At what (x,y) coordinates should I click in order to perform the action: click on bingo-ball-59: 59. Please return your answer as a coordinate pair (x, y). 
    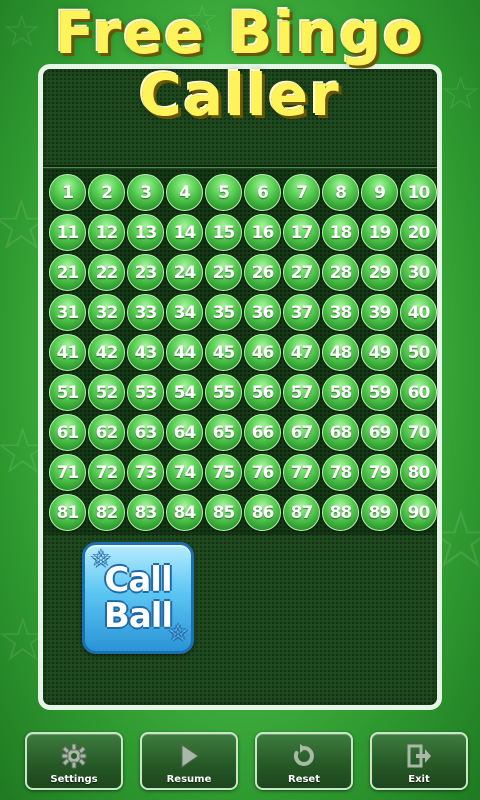
    Looking at the image, I should click on (379, 392).